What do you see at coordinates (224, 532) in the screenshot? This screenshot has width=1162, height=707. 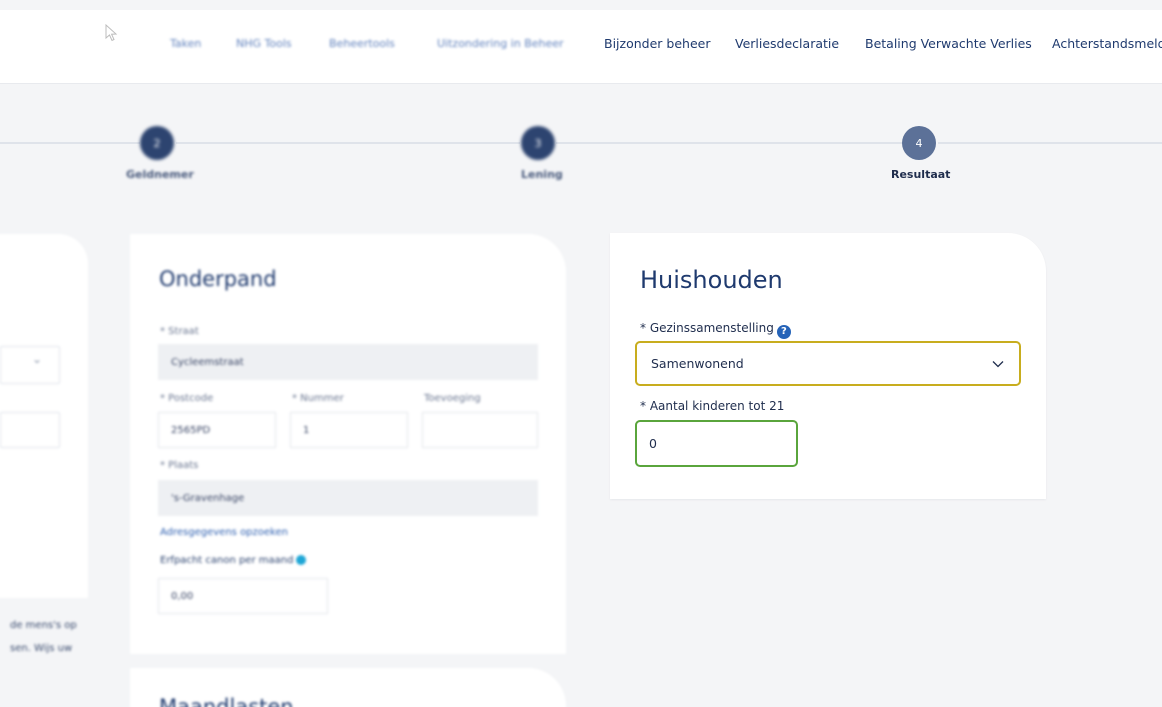 I see `adres-opzoeken-link: Adresgegevens opzoeken` at bounding box center [224, 532].